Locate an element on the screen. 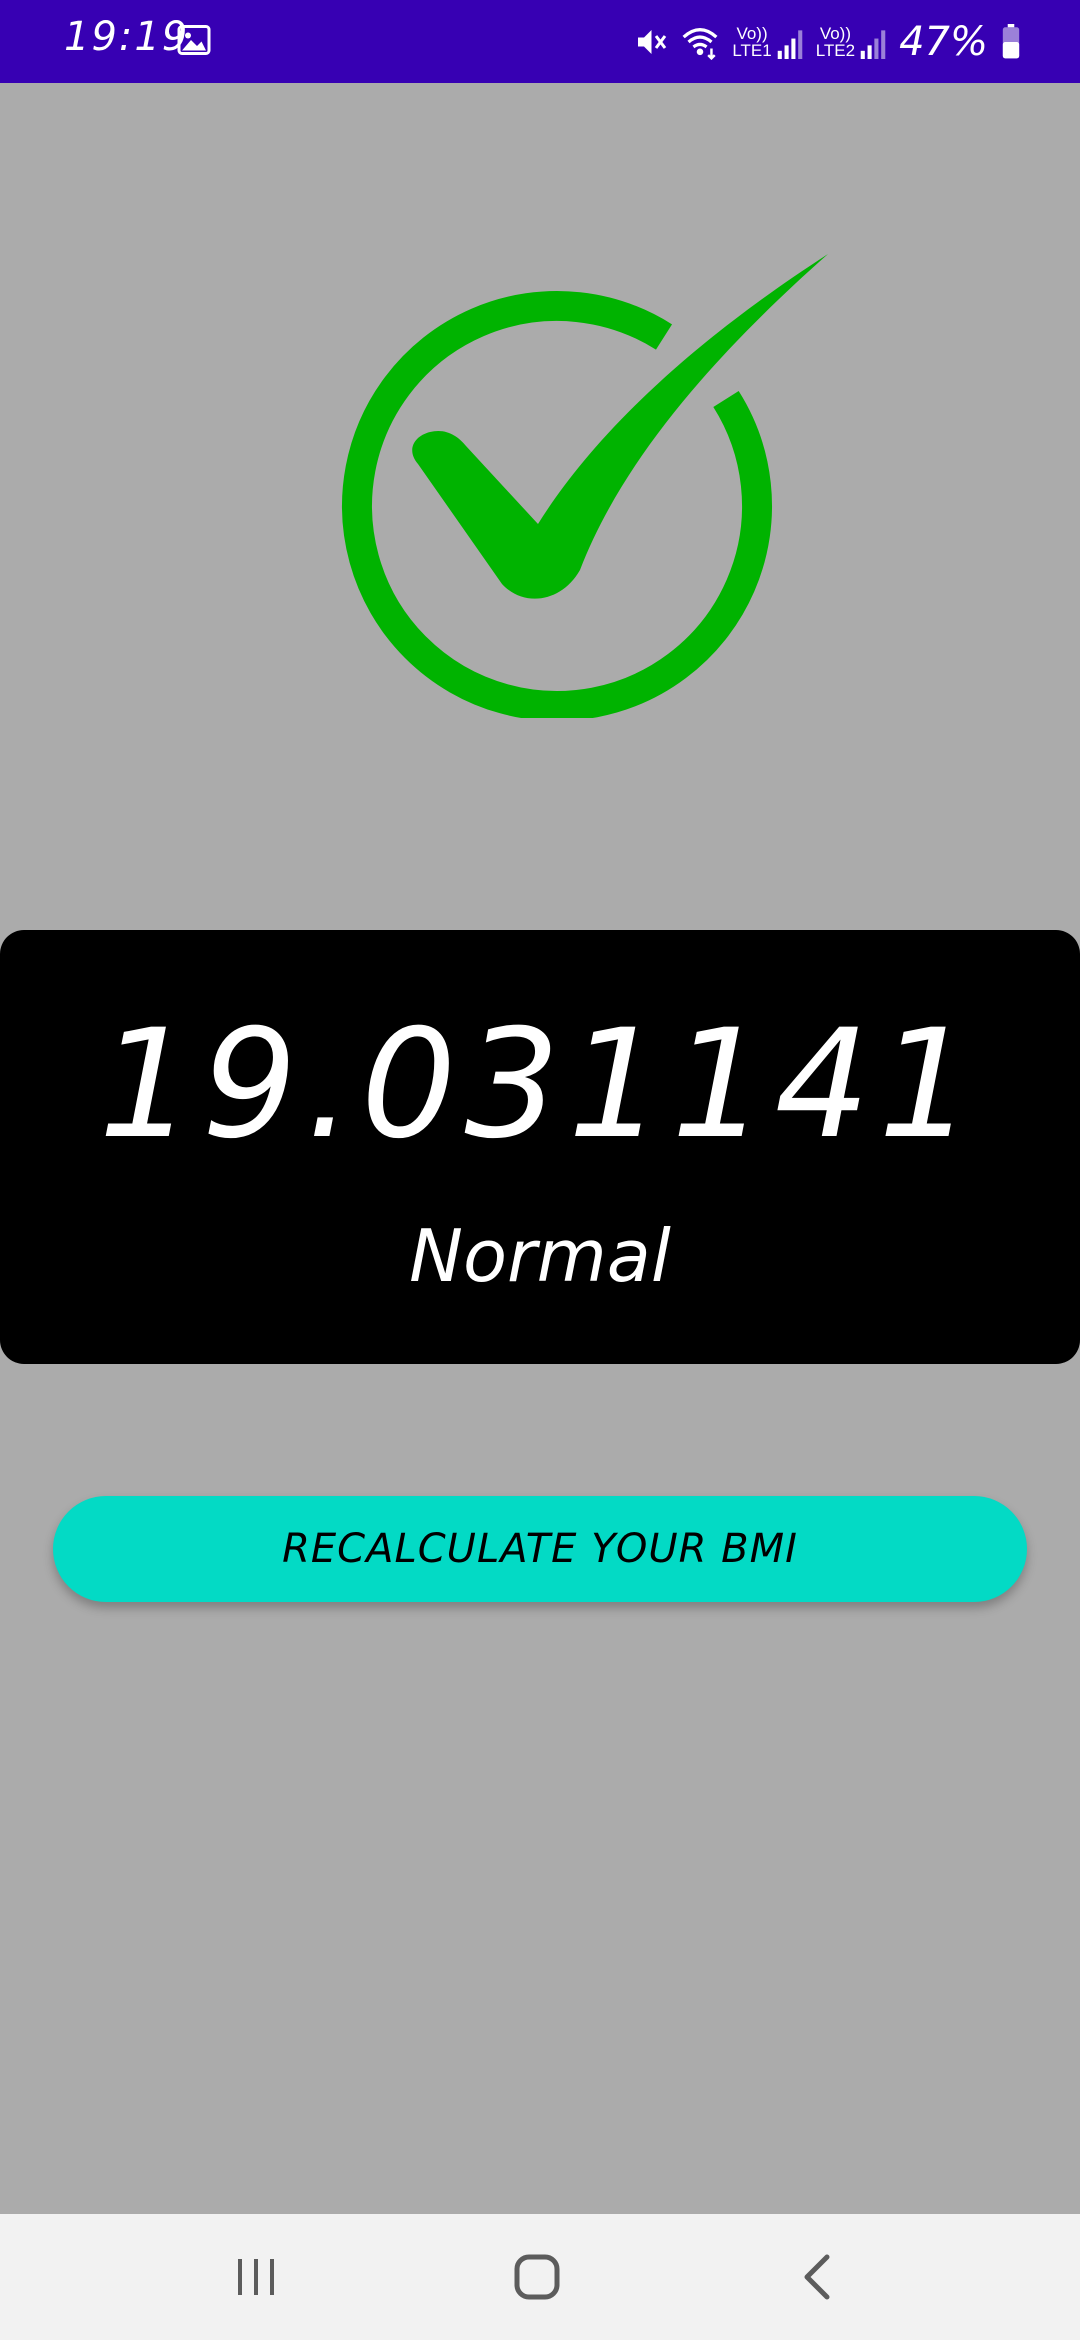 The width and height of the screenshot is (1080, 2340). recent-apps-icon is located at coordinates (256, 2277).